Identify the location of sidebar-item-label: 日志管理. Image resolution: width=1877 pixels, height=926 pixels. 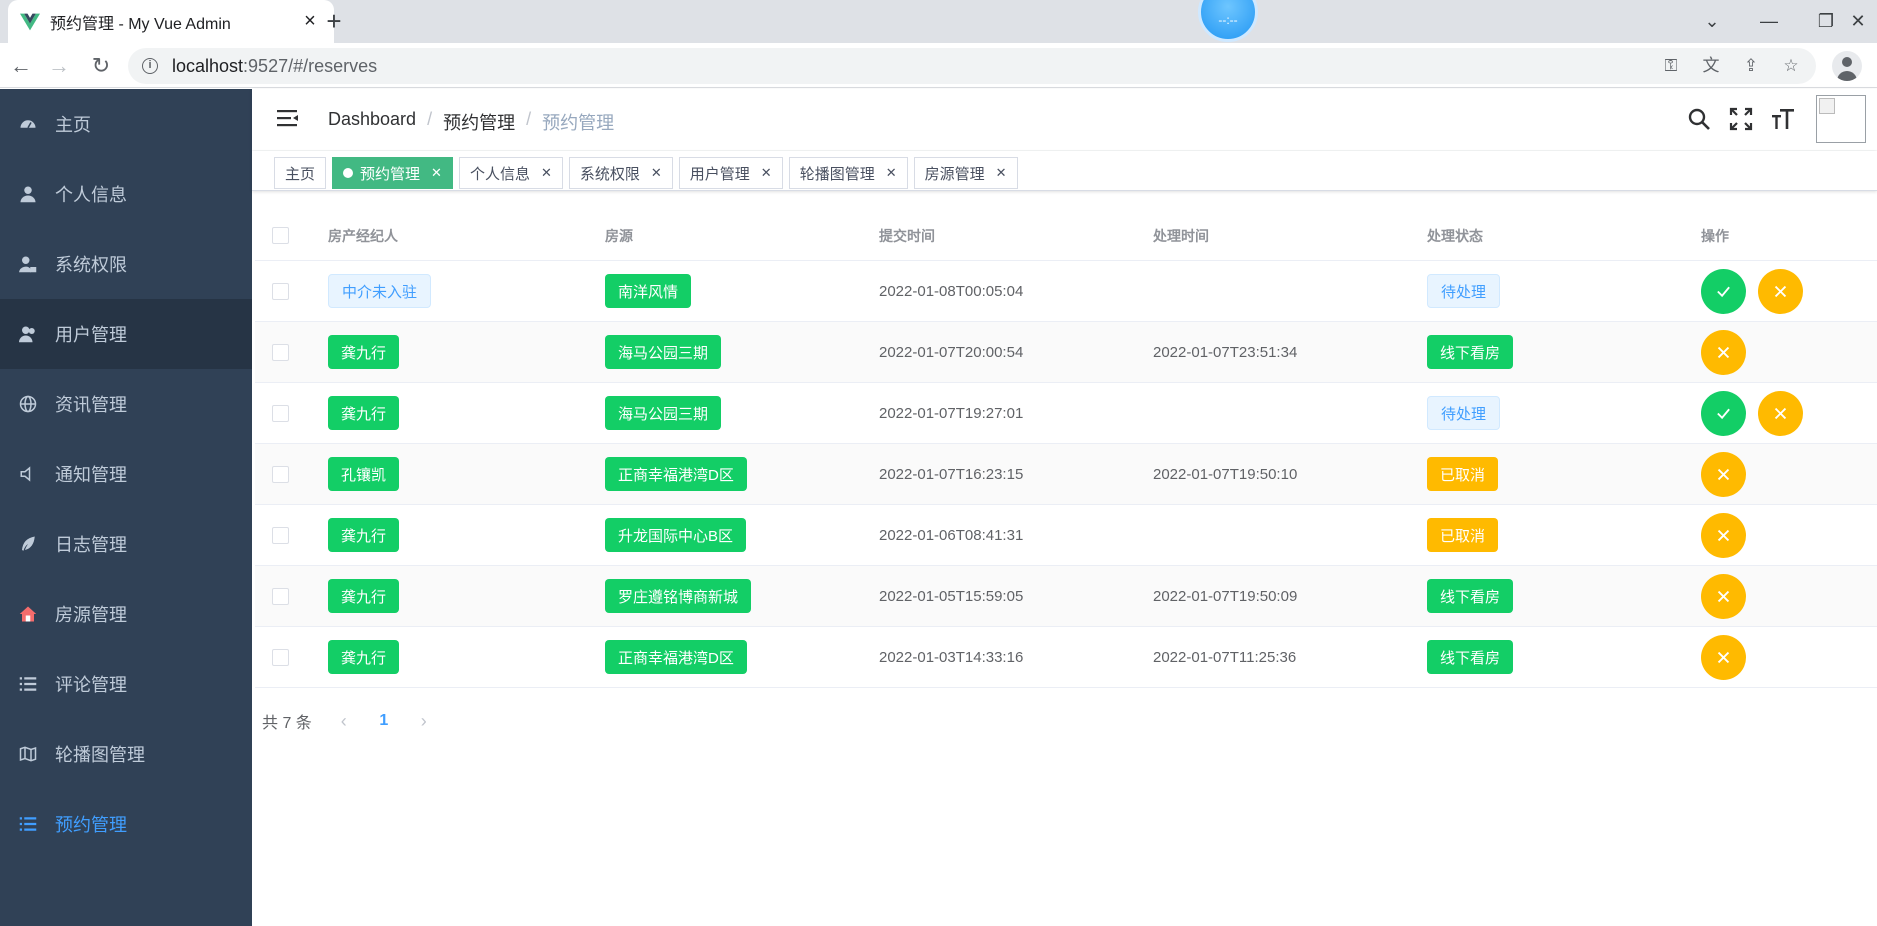
(91, 545).